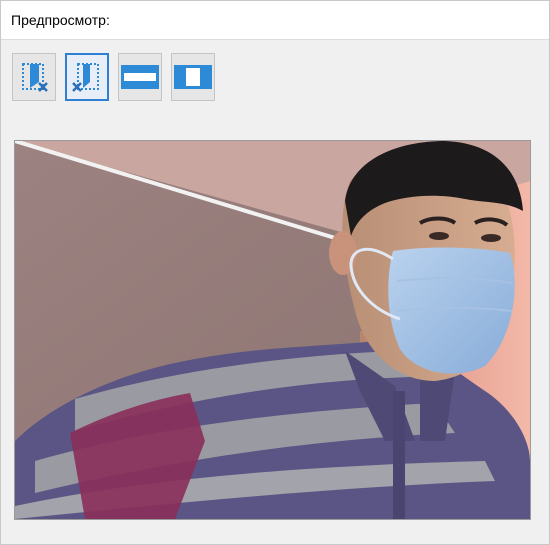 This screenshot has width=550, height=545. What do you see at coordinates (275, 20) in the screenshot?
I see `header-bar: Предпросмотр:` at bounding box center [275, 20].